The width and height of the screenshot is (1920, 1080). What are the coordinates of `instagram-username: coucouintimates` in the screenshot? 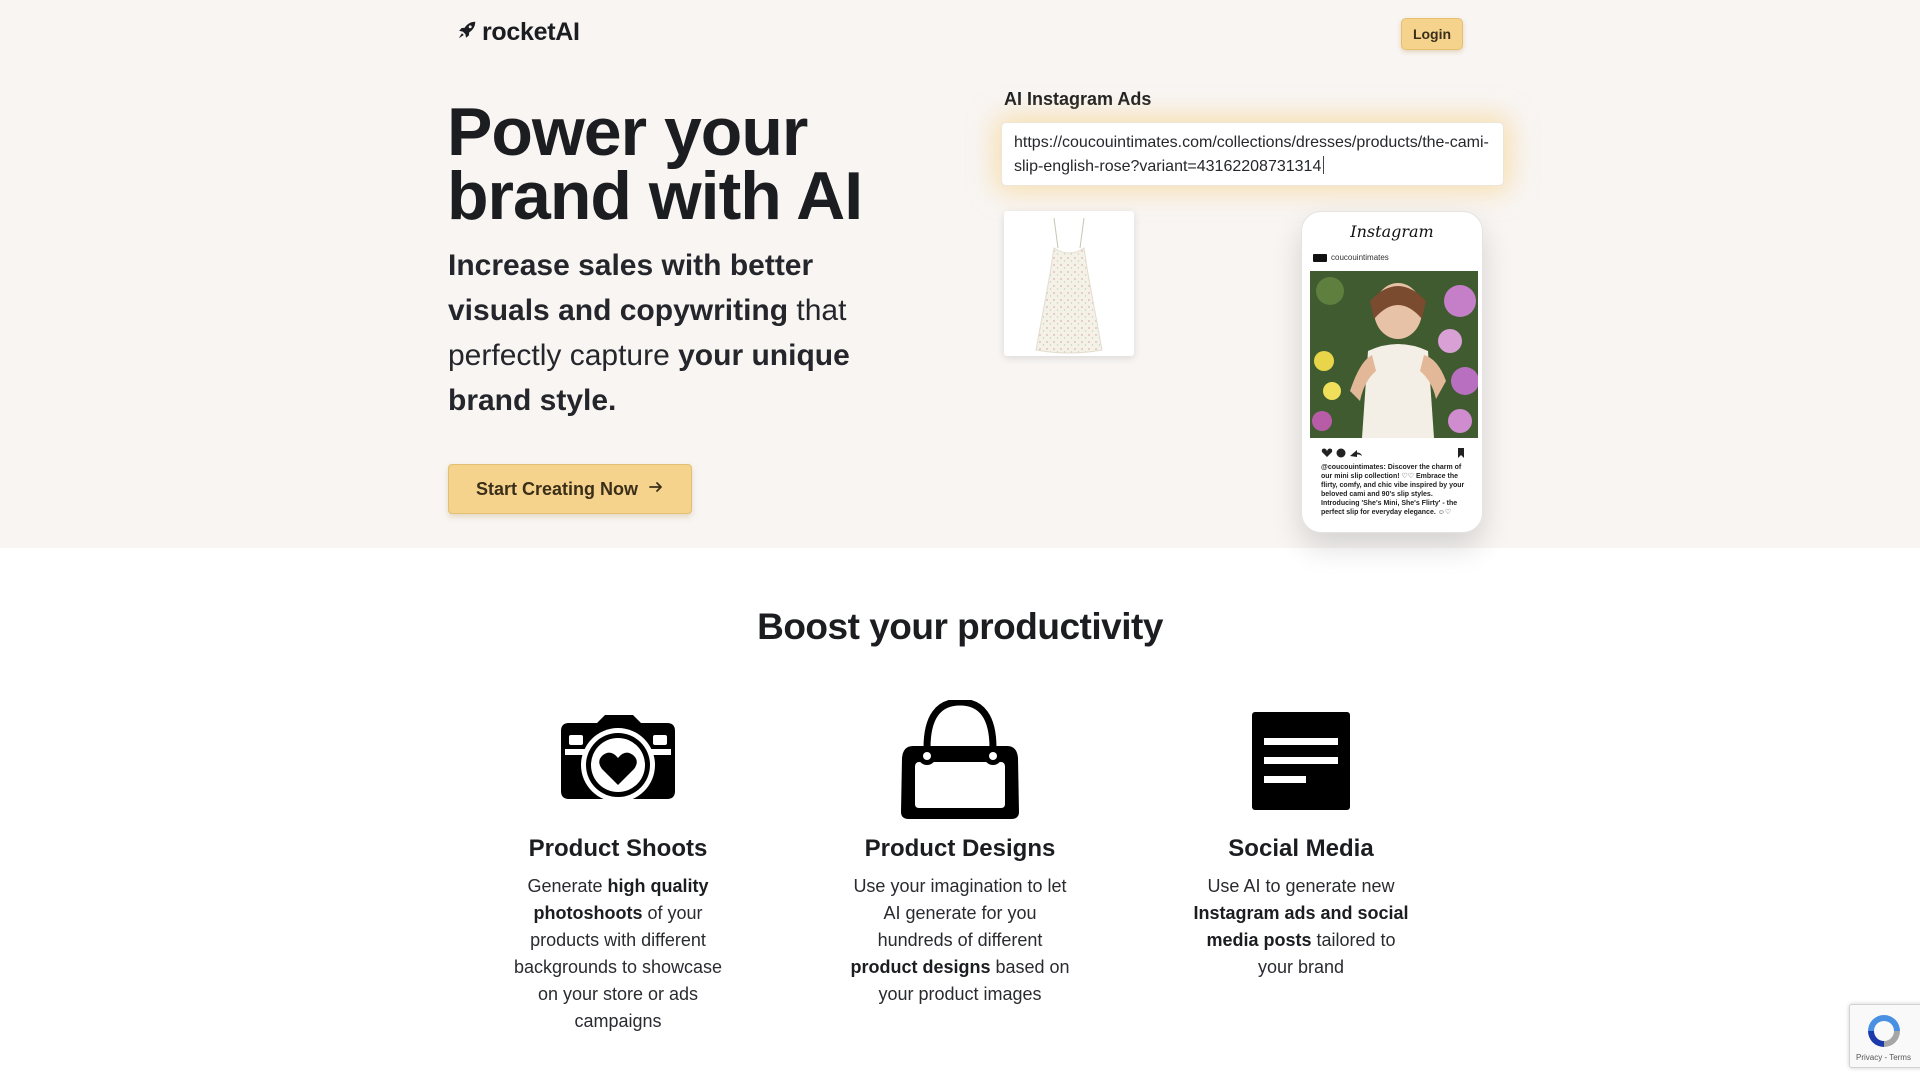 It's located at (1360, 257).